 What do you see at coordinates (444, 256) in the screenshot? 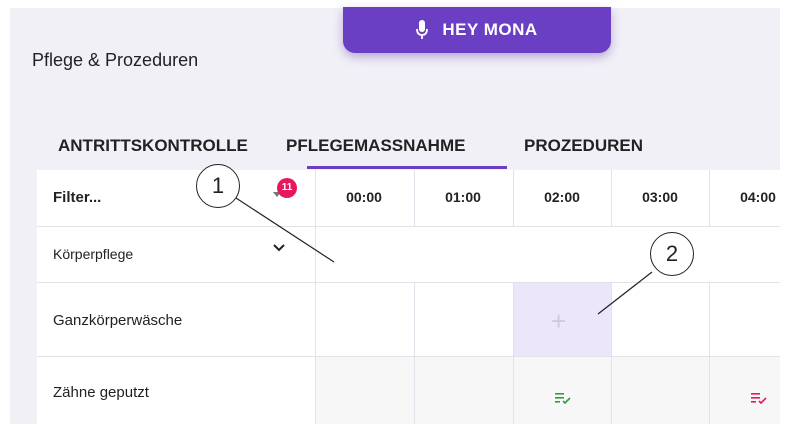
I see `callout-leader-lines` at bounding box center [444, 256].